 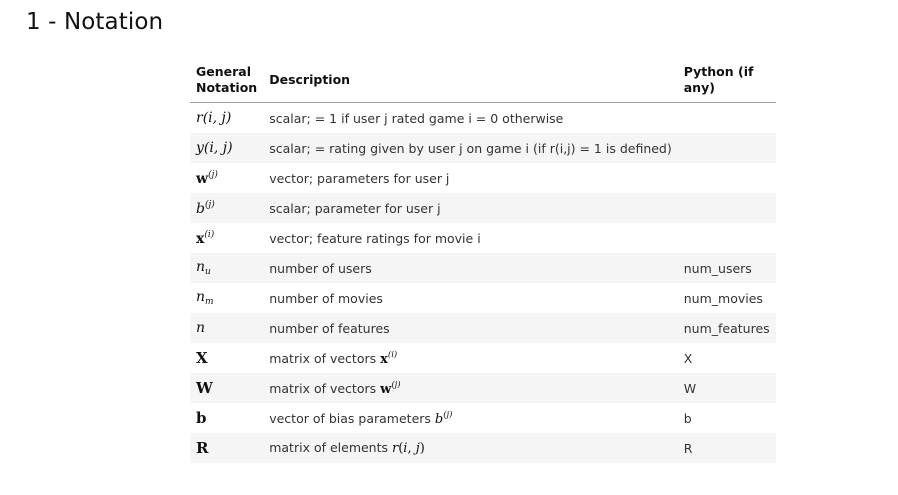 I want to click on table-row: W matrix of vectors w(j) W, so click(x=483, y=388).